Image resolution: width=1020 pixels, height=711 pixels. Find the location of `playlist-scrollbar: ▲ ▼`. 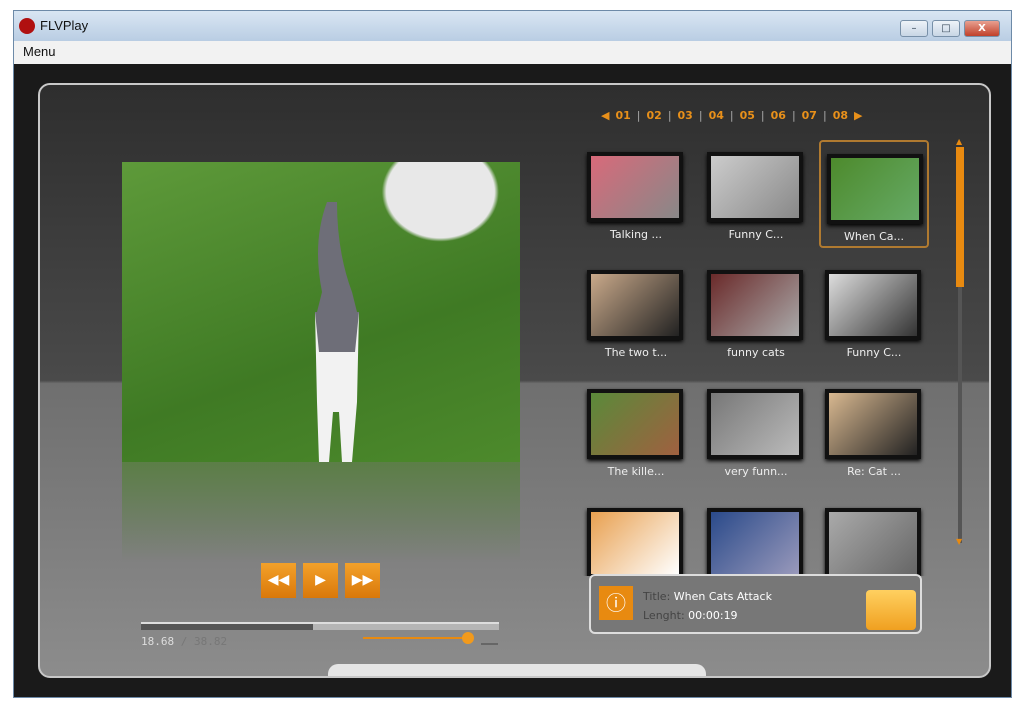

playlist-scrollbar: ▲ ▼ is located at coordinates (960, 342).